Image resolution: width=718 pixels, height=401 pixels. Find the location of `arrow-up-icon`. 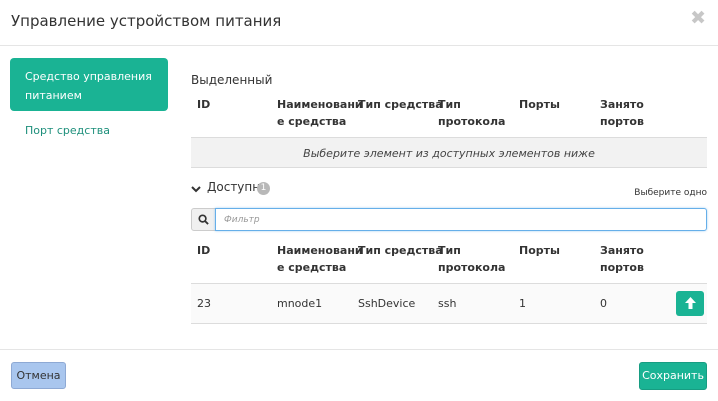

arrow-up-icon is located at coordinates (690, 303).